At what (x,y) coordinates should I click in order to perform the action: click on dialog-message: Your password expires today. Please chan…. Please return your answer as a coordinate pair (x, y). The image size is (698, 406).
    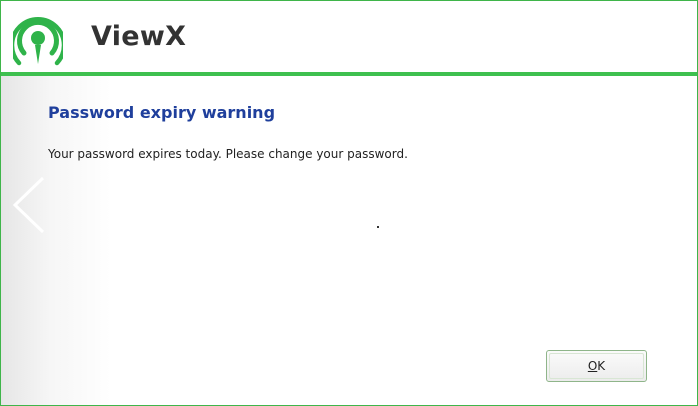
    Looking at the image, I should click on (228, 154).